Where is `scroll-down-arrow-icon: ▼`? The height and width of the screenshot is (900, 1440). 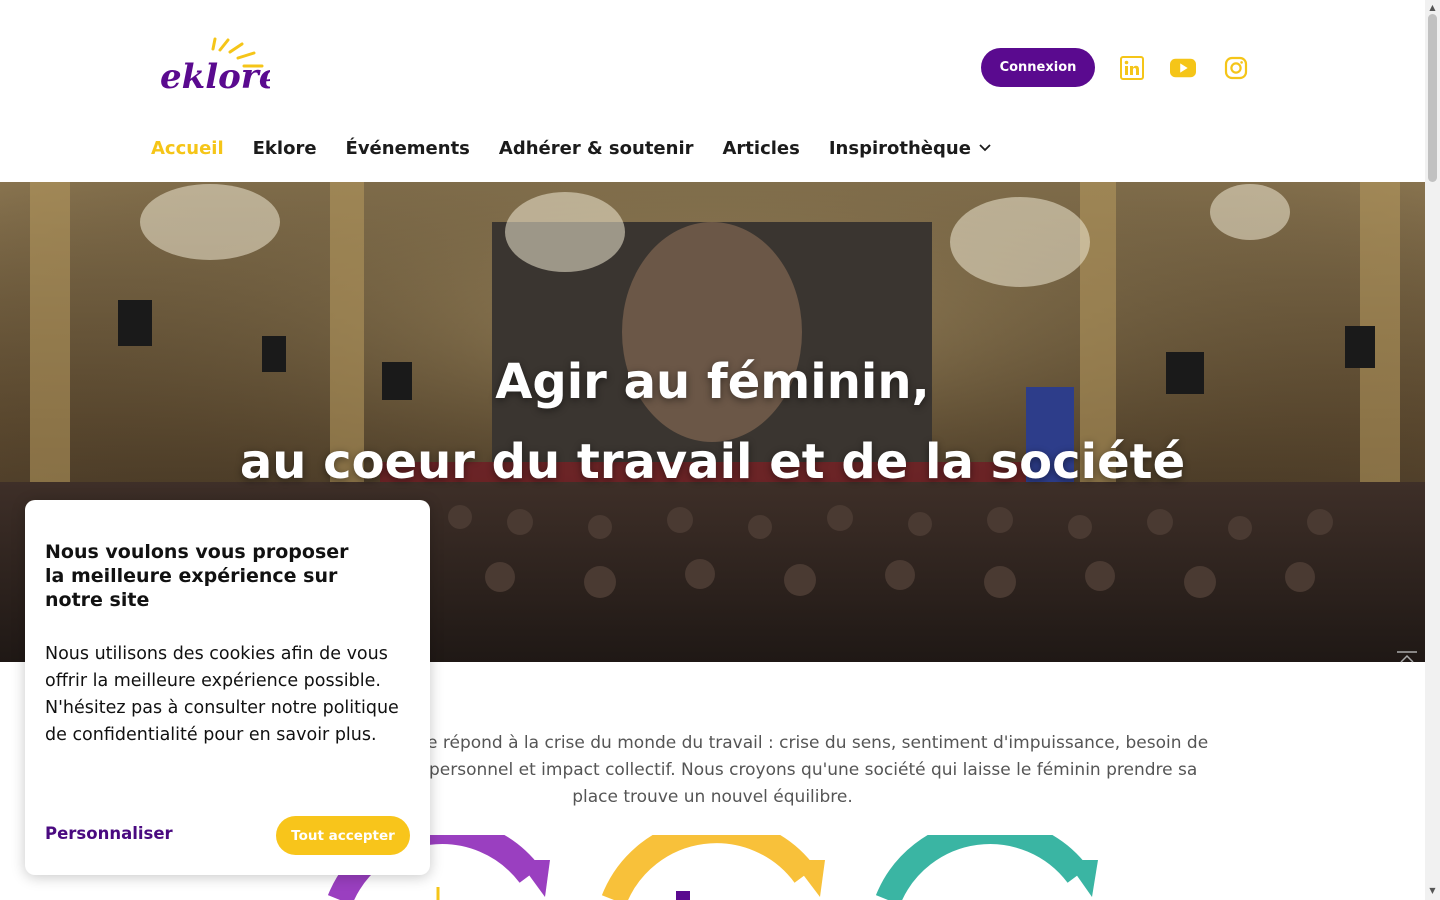
scroll-down-arrow-icon: ▼ is located at coordinates (1432, 890).